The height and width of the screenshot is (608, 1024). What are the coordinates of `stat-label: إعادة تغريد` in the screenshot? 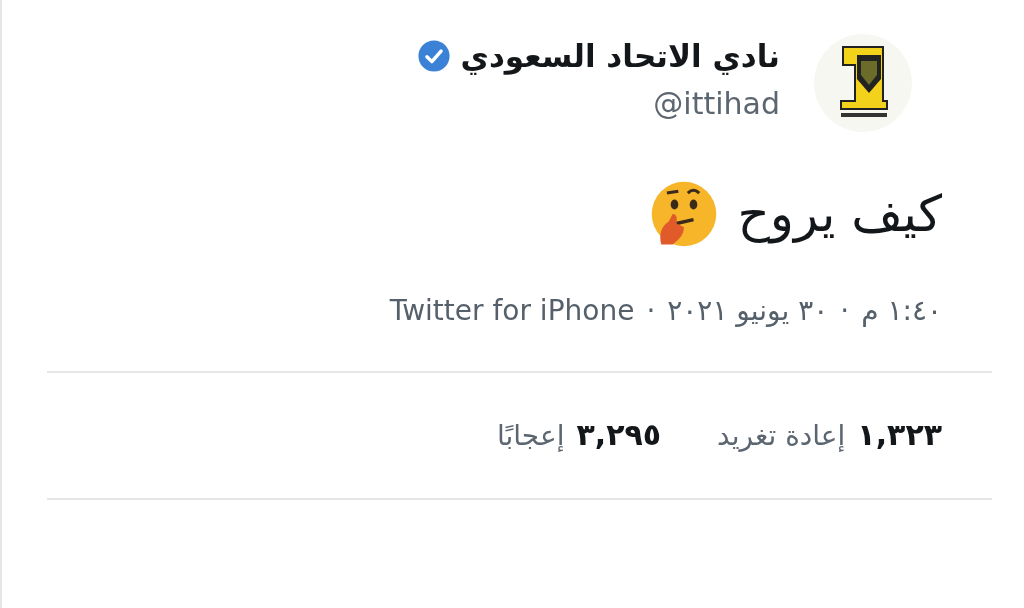 It's located at (781, 435).